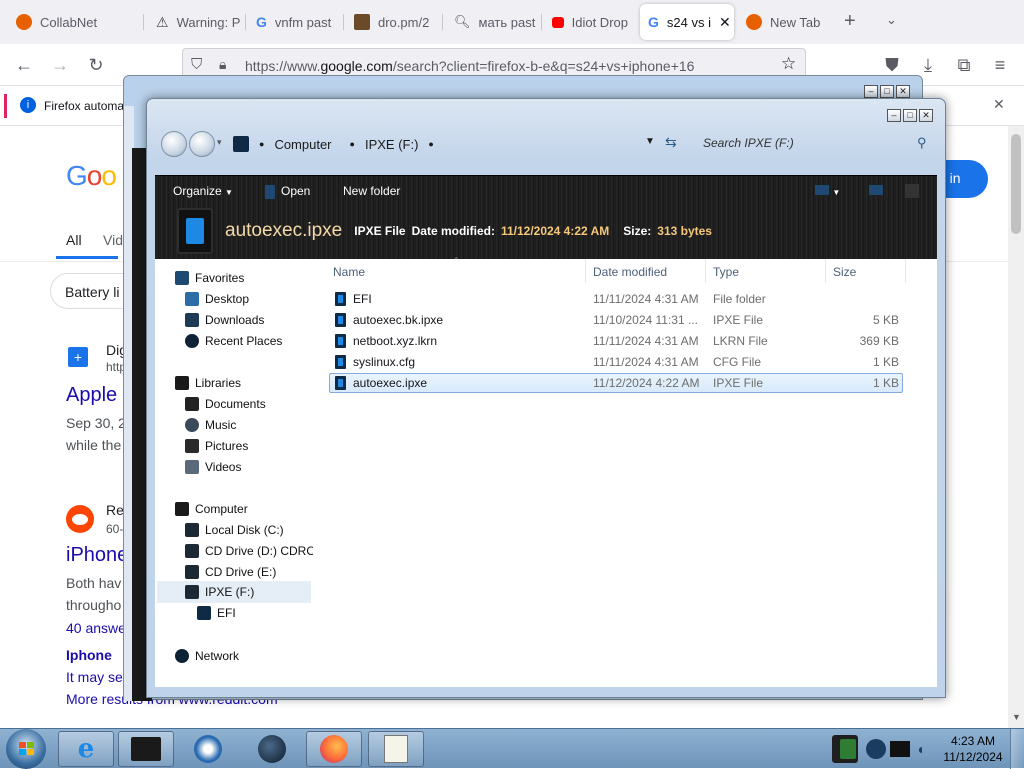  I want to click on organize-button: Organize ▼, so click(203, 191).